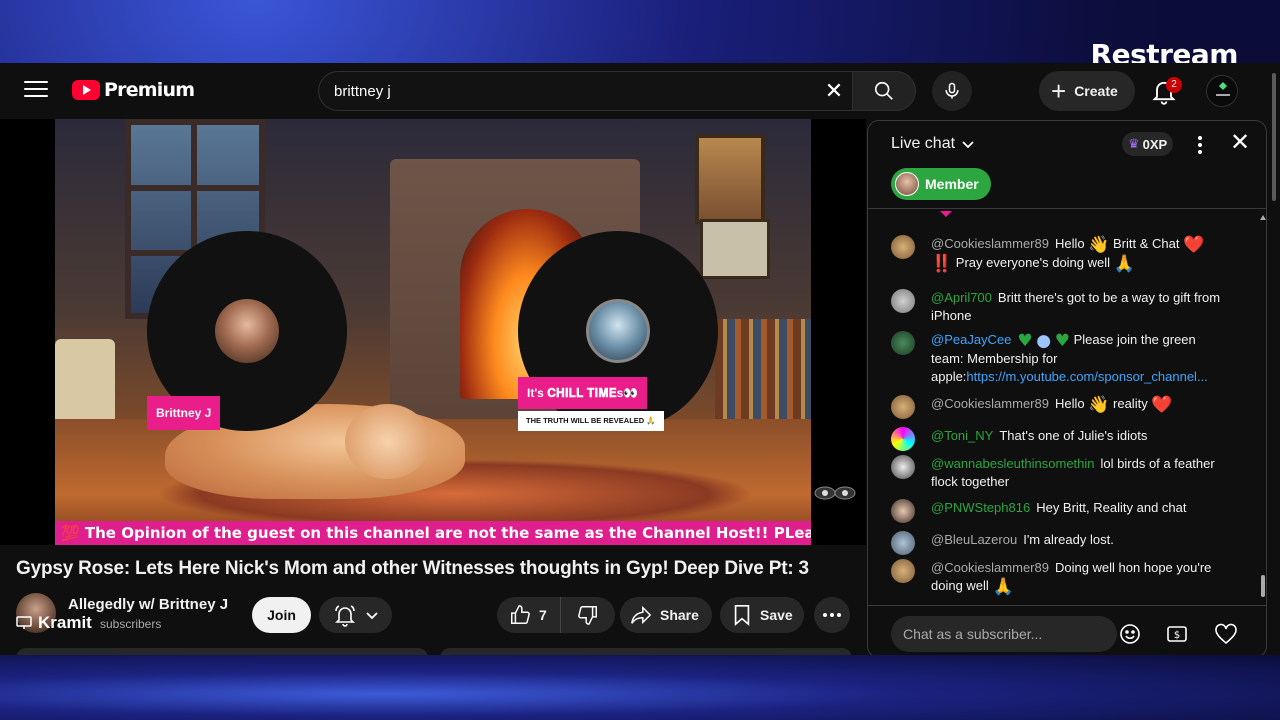  What do you see at coordinates (980, 507) in the screenshot?
I see `author-name: @PNWSteph816` at bounding box center [980, 507].